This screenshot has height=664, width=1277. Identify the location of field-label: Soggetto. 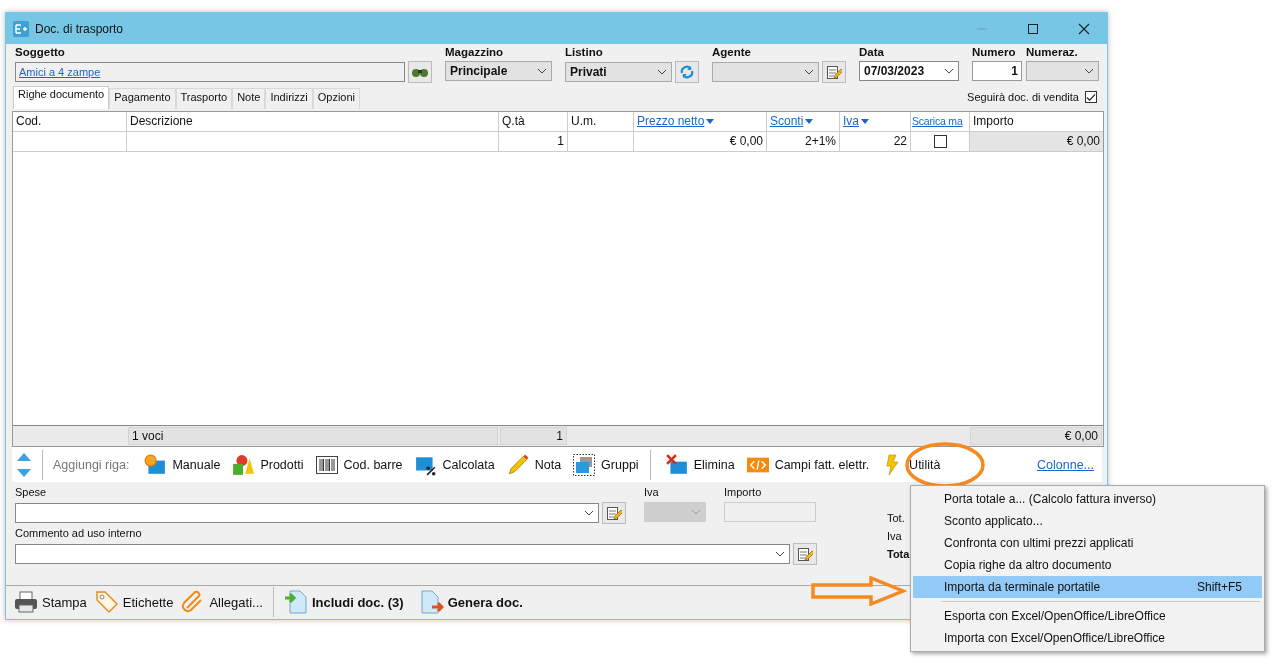
(40, 53).